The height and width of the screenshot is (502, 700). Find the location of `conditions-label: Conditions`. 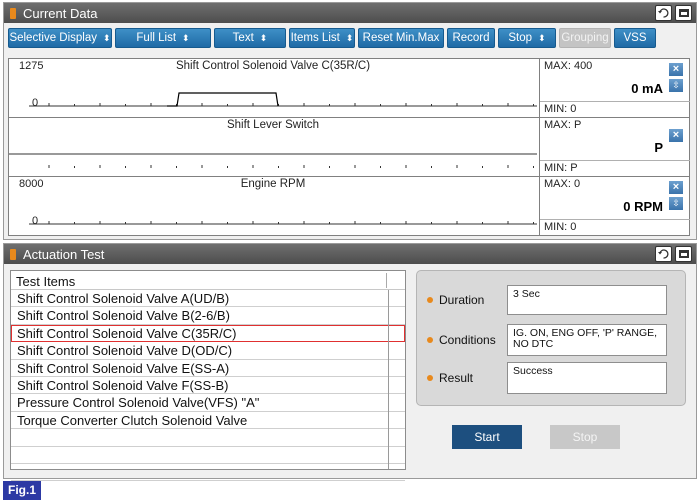

conditions-label: Conditions is located at coordinates (467, 340).